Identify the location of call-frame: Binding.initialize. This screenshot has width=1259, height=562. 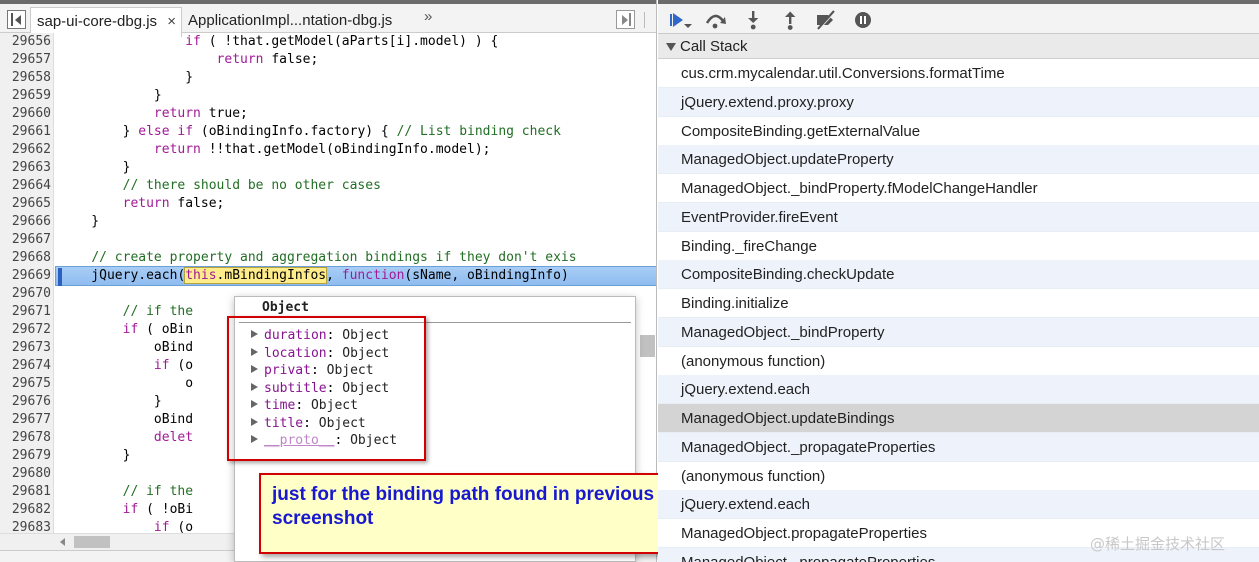
(958, 303).